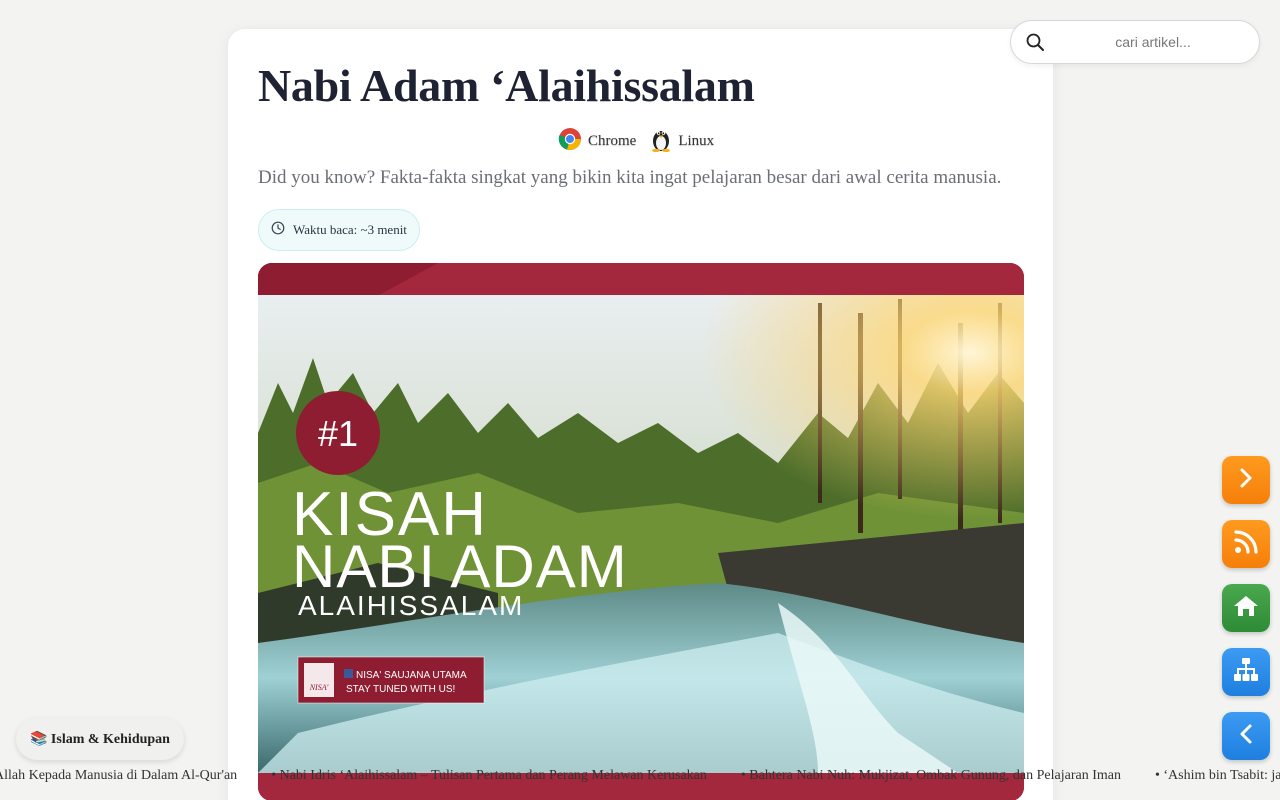 The width and height of the screenshot is (1280, 800). What do you see at coordinates (612, 141) in the screenshot?
I see `platform-label: Chrome` at bounding box center [612, 141].